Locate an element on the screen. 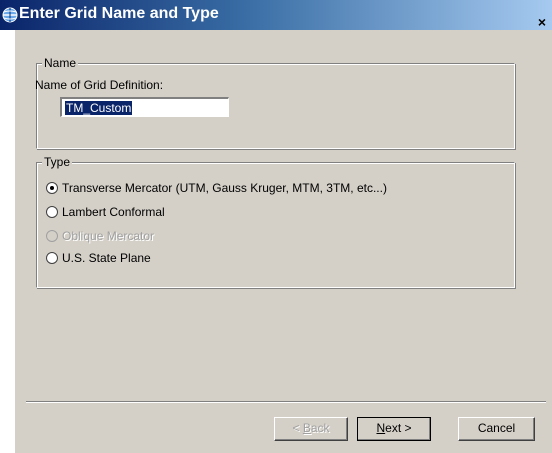 This screenshot has height=453, width=552. radio-lambert-conformal: Lambert Conformal is located at coordinates (105, 212).